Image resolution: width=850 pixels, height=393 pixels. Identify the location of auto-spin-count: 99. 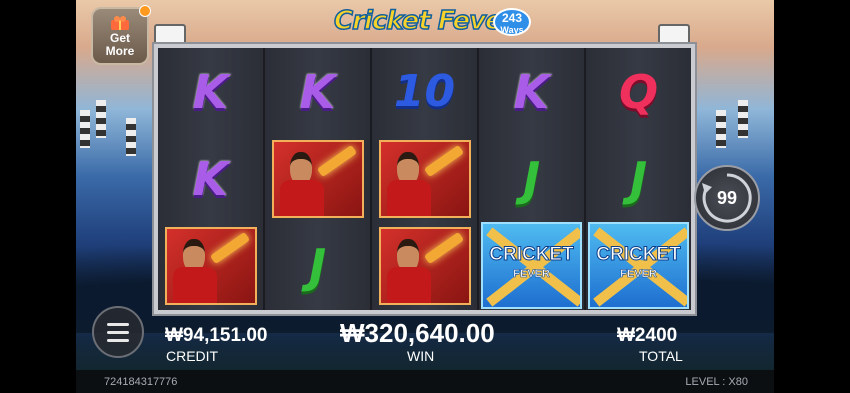
(727, 197).